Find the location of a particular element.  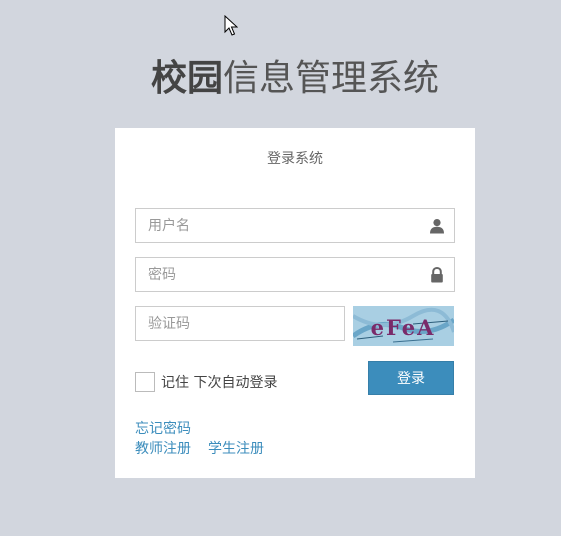

teacher-register-link: 教师注册 is located at coordinates (163, 448).